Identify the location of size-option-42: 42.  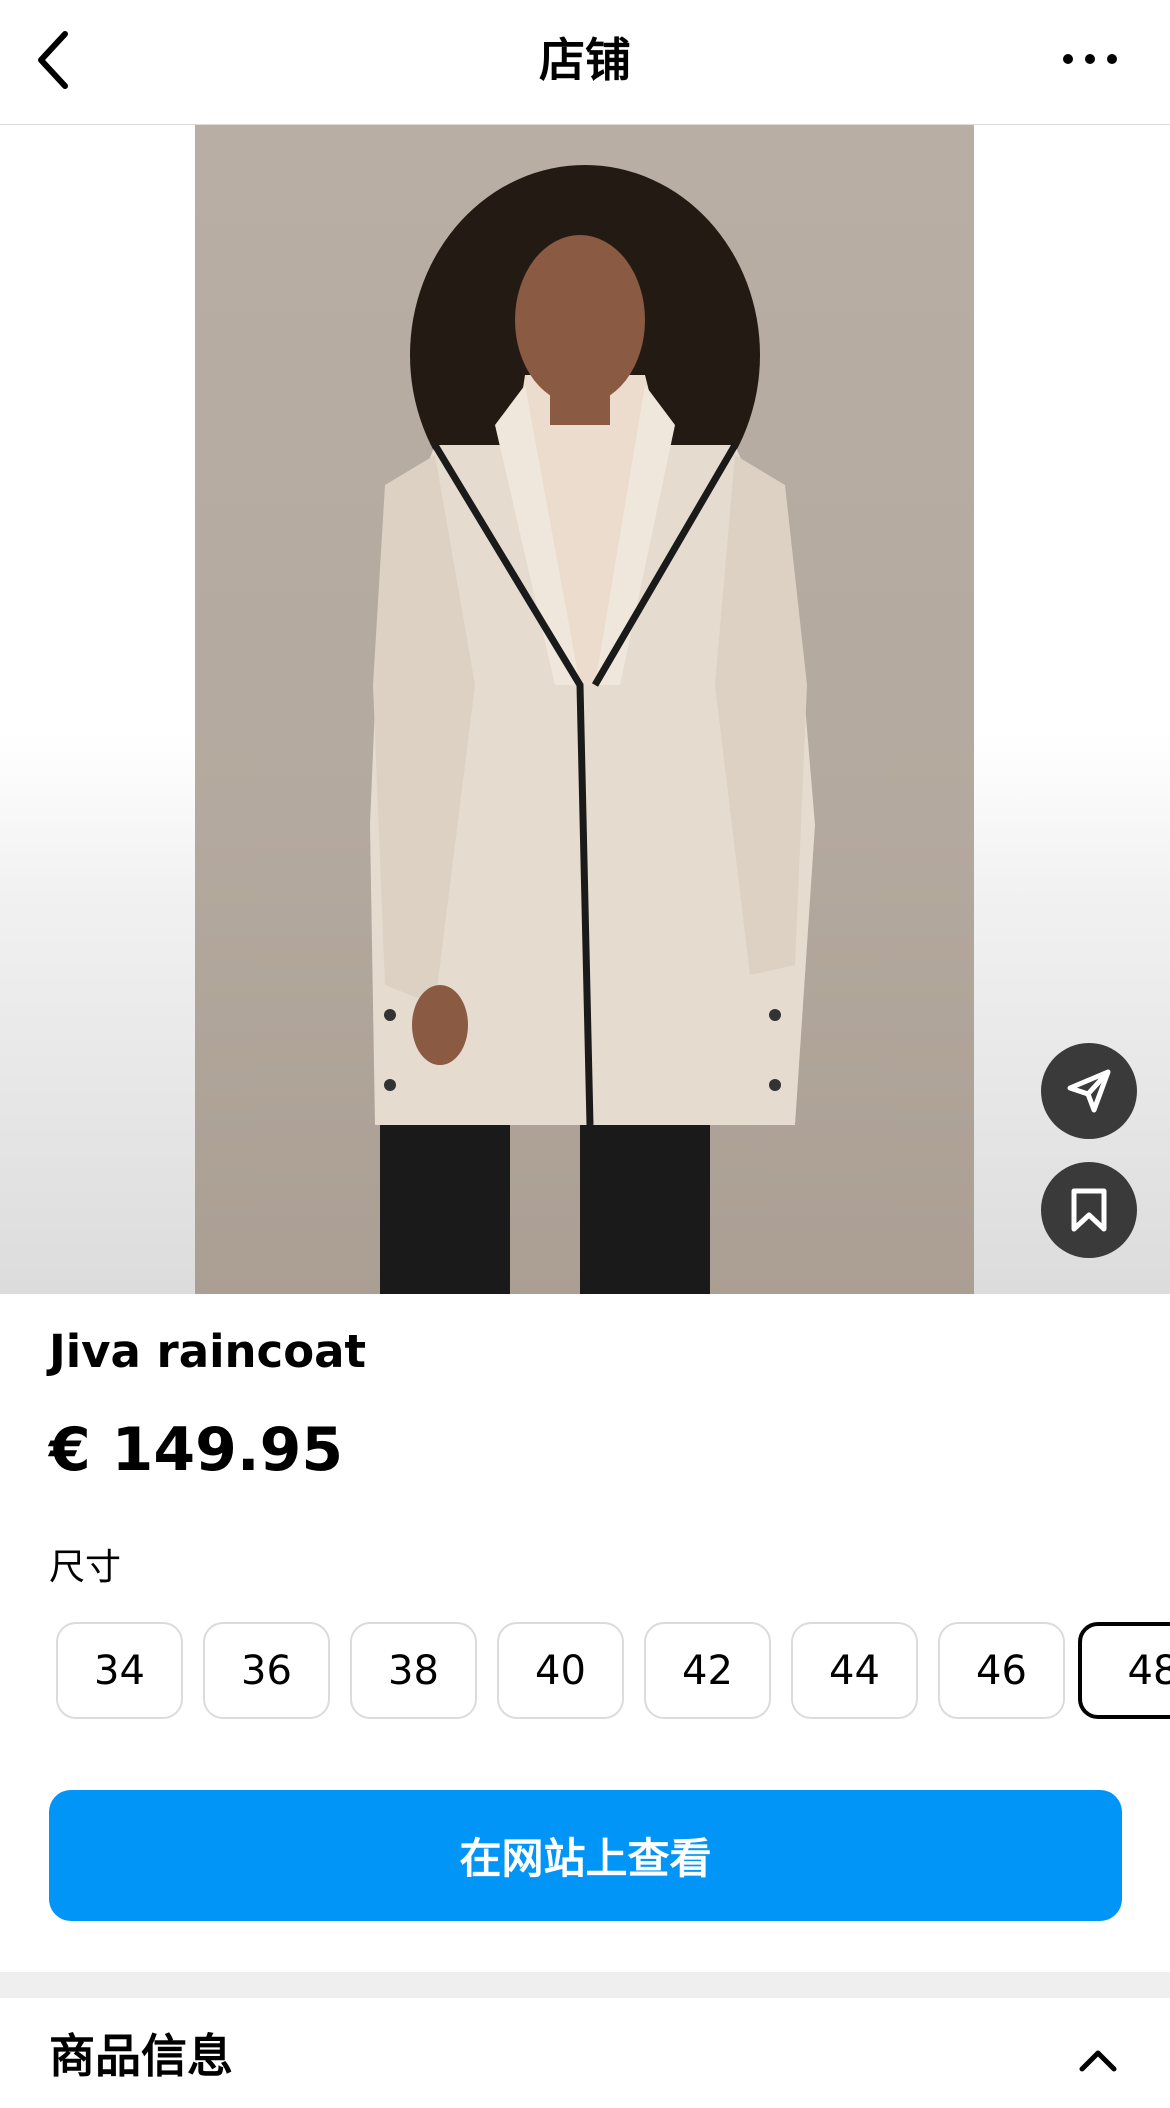
(707, 1670).